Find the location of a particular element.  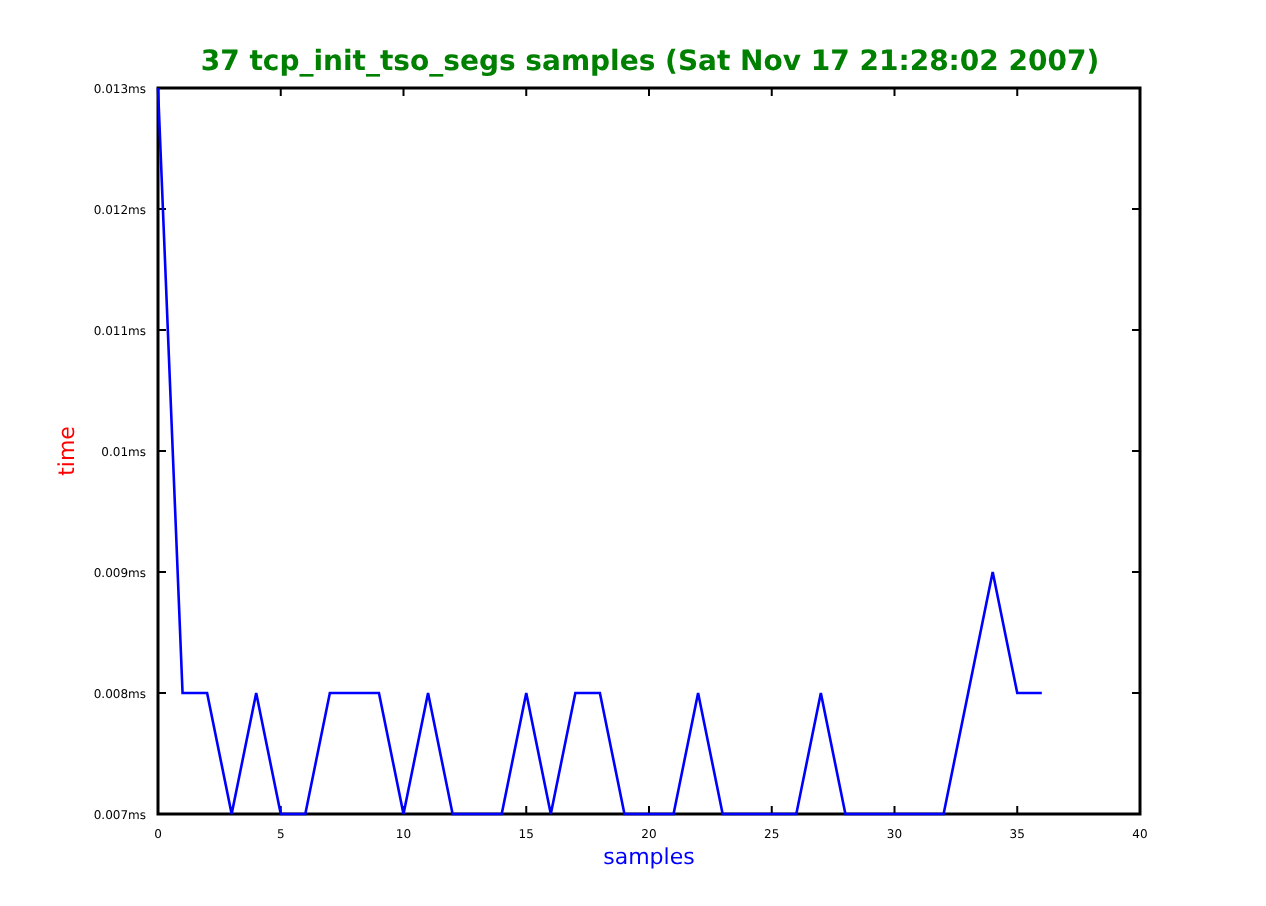

chart-title: 37 tcp_init_tso_segs samples (Sat Nov 17 21:28:02 2007) is located at coordinates (650, 62).